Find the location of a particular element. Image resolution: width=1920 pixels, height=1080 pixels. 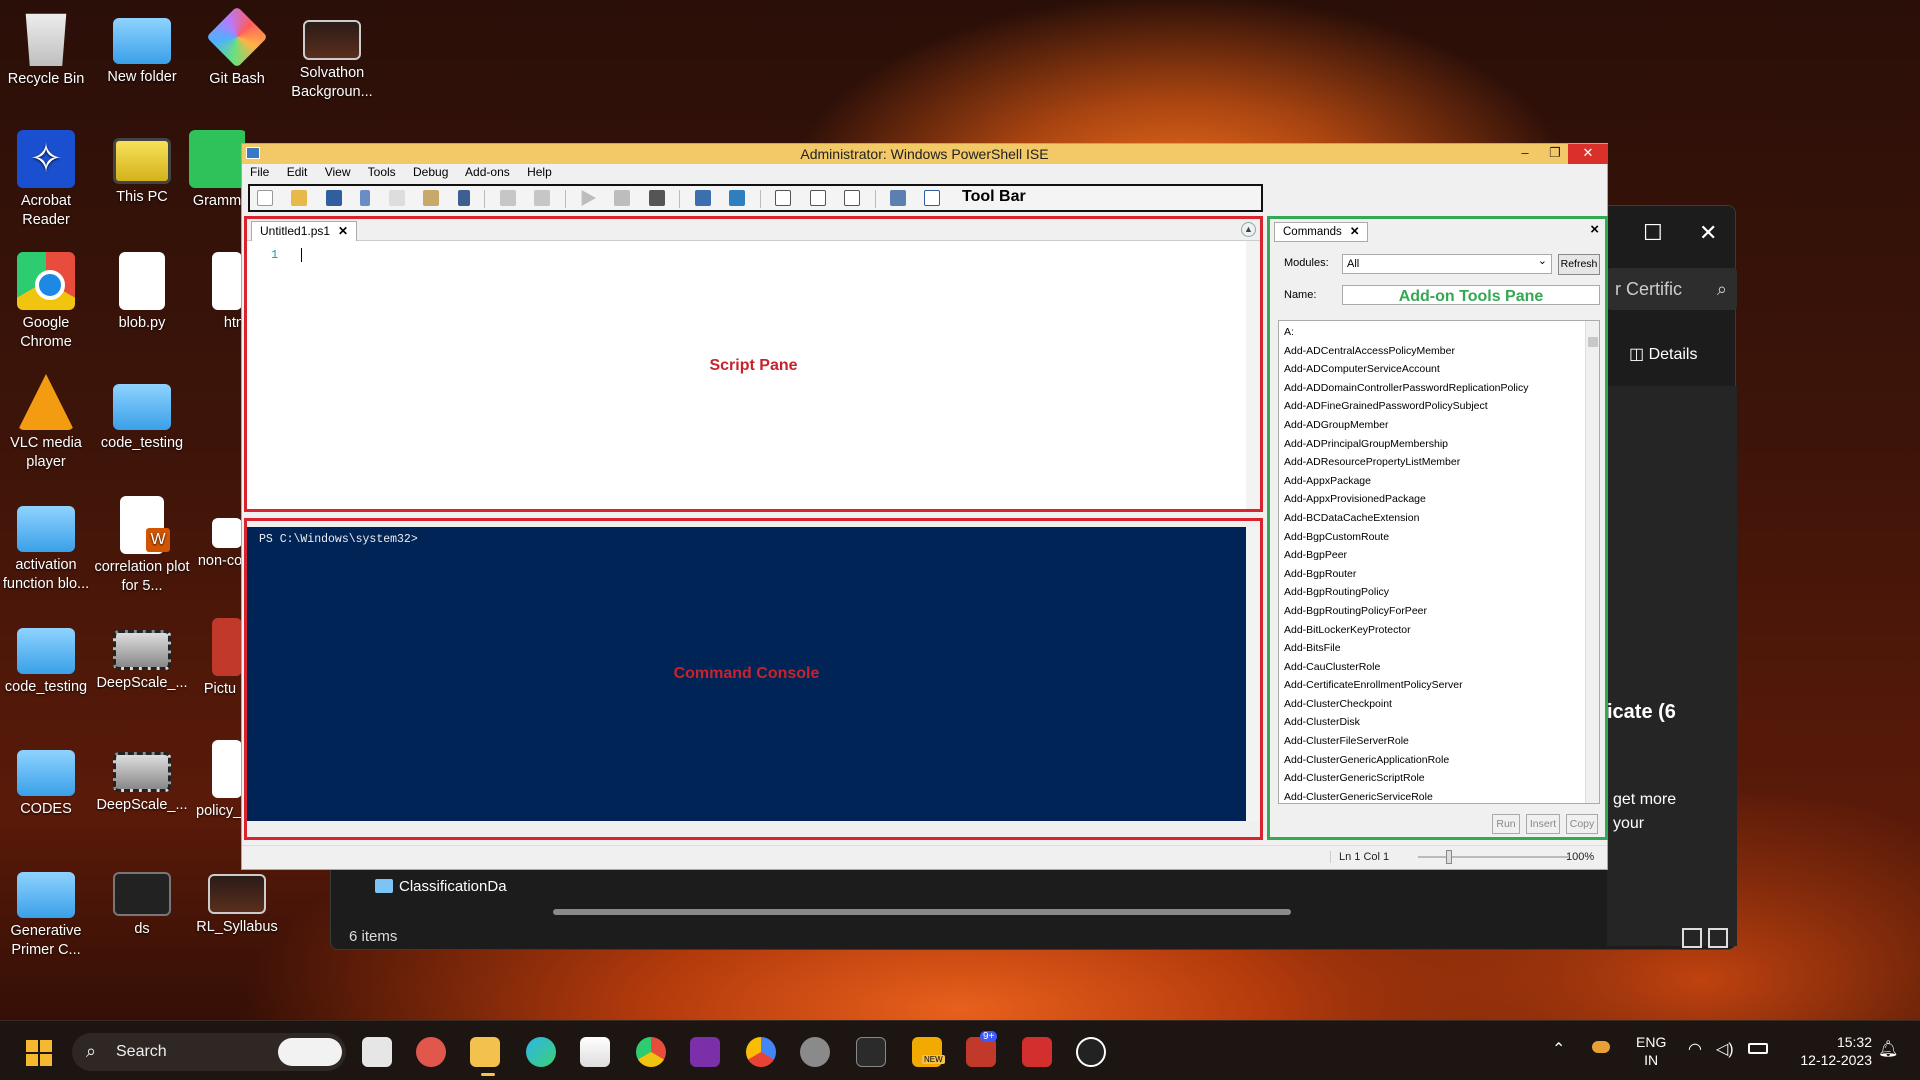

list-item: Add-AppxPackage is located at coordinates (1441, 481).